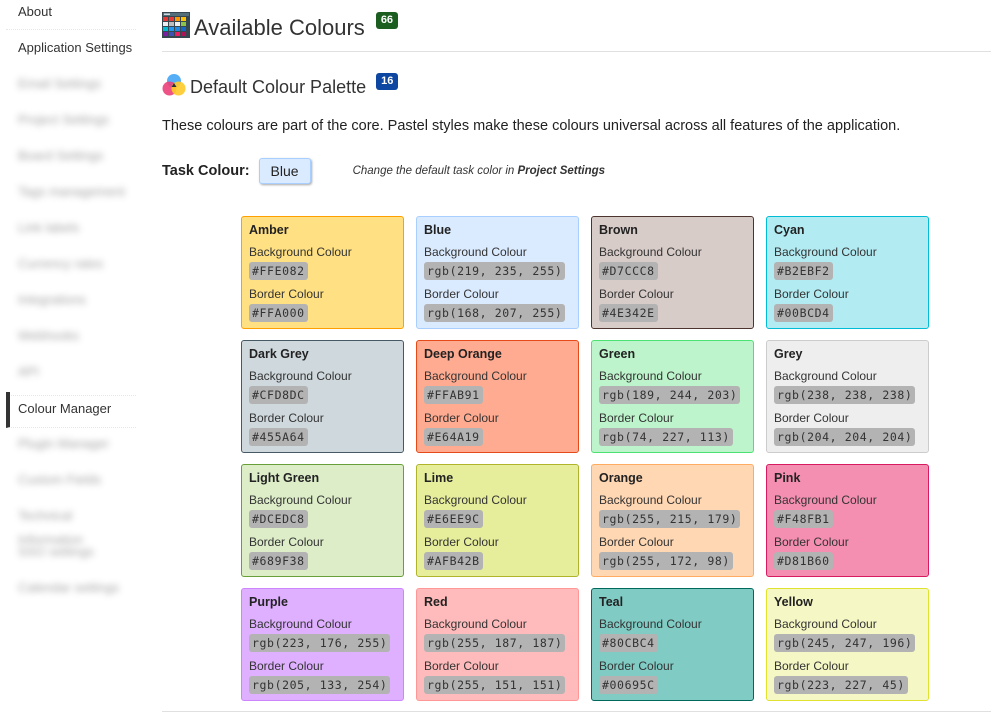 This screenshot has width=991, height=721. I want to click on background-colour-value: #CFD8DC, so click(278, 395).